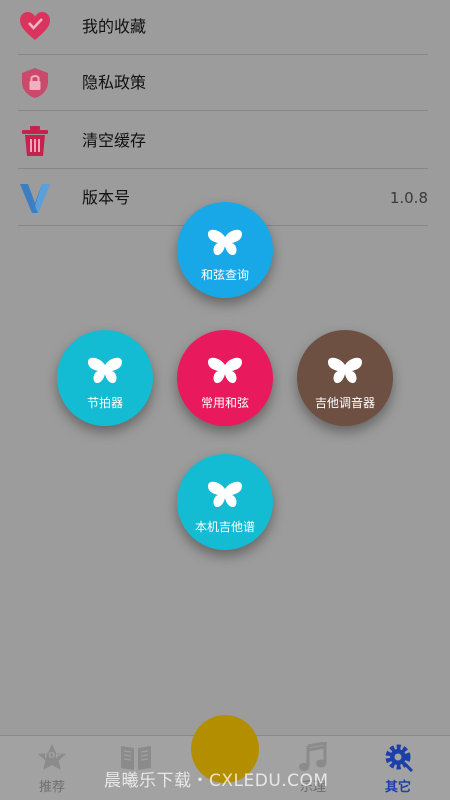 The height and width of the screenshot is (800, 450). I want to click on settings-item-favorites: 我的收藏, so click(225, 27).